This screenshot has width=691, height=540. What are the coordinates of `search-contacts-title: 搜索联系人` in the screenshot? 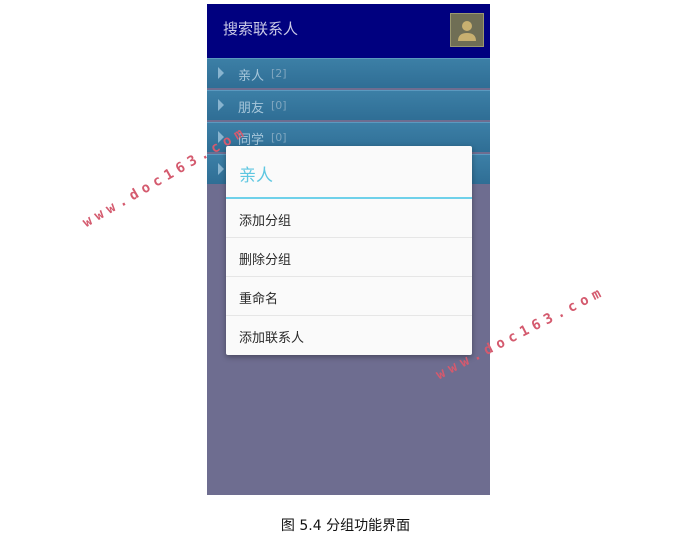 It's located at (260, 28).